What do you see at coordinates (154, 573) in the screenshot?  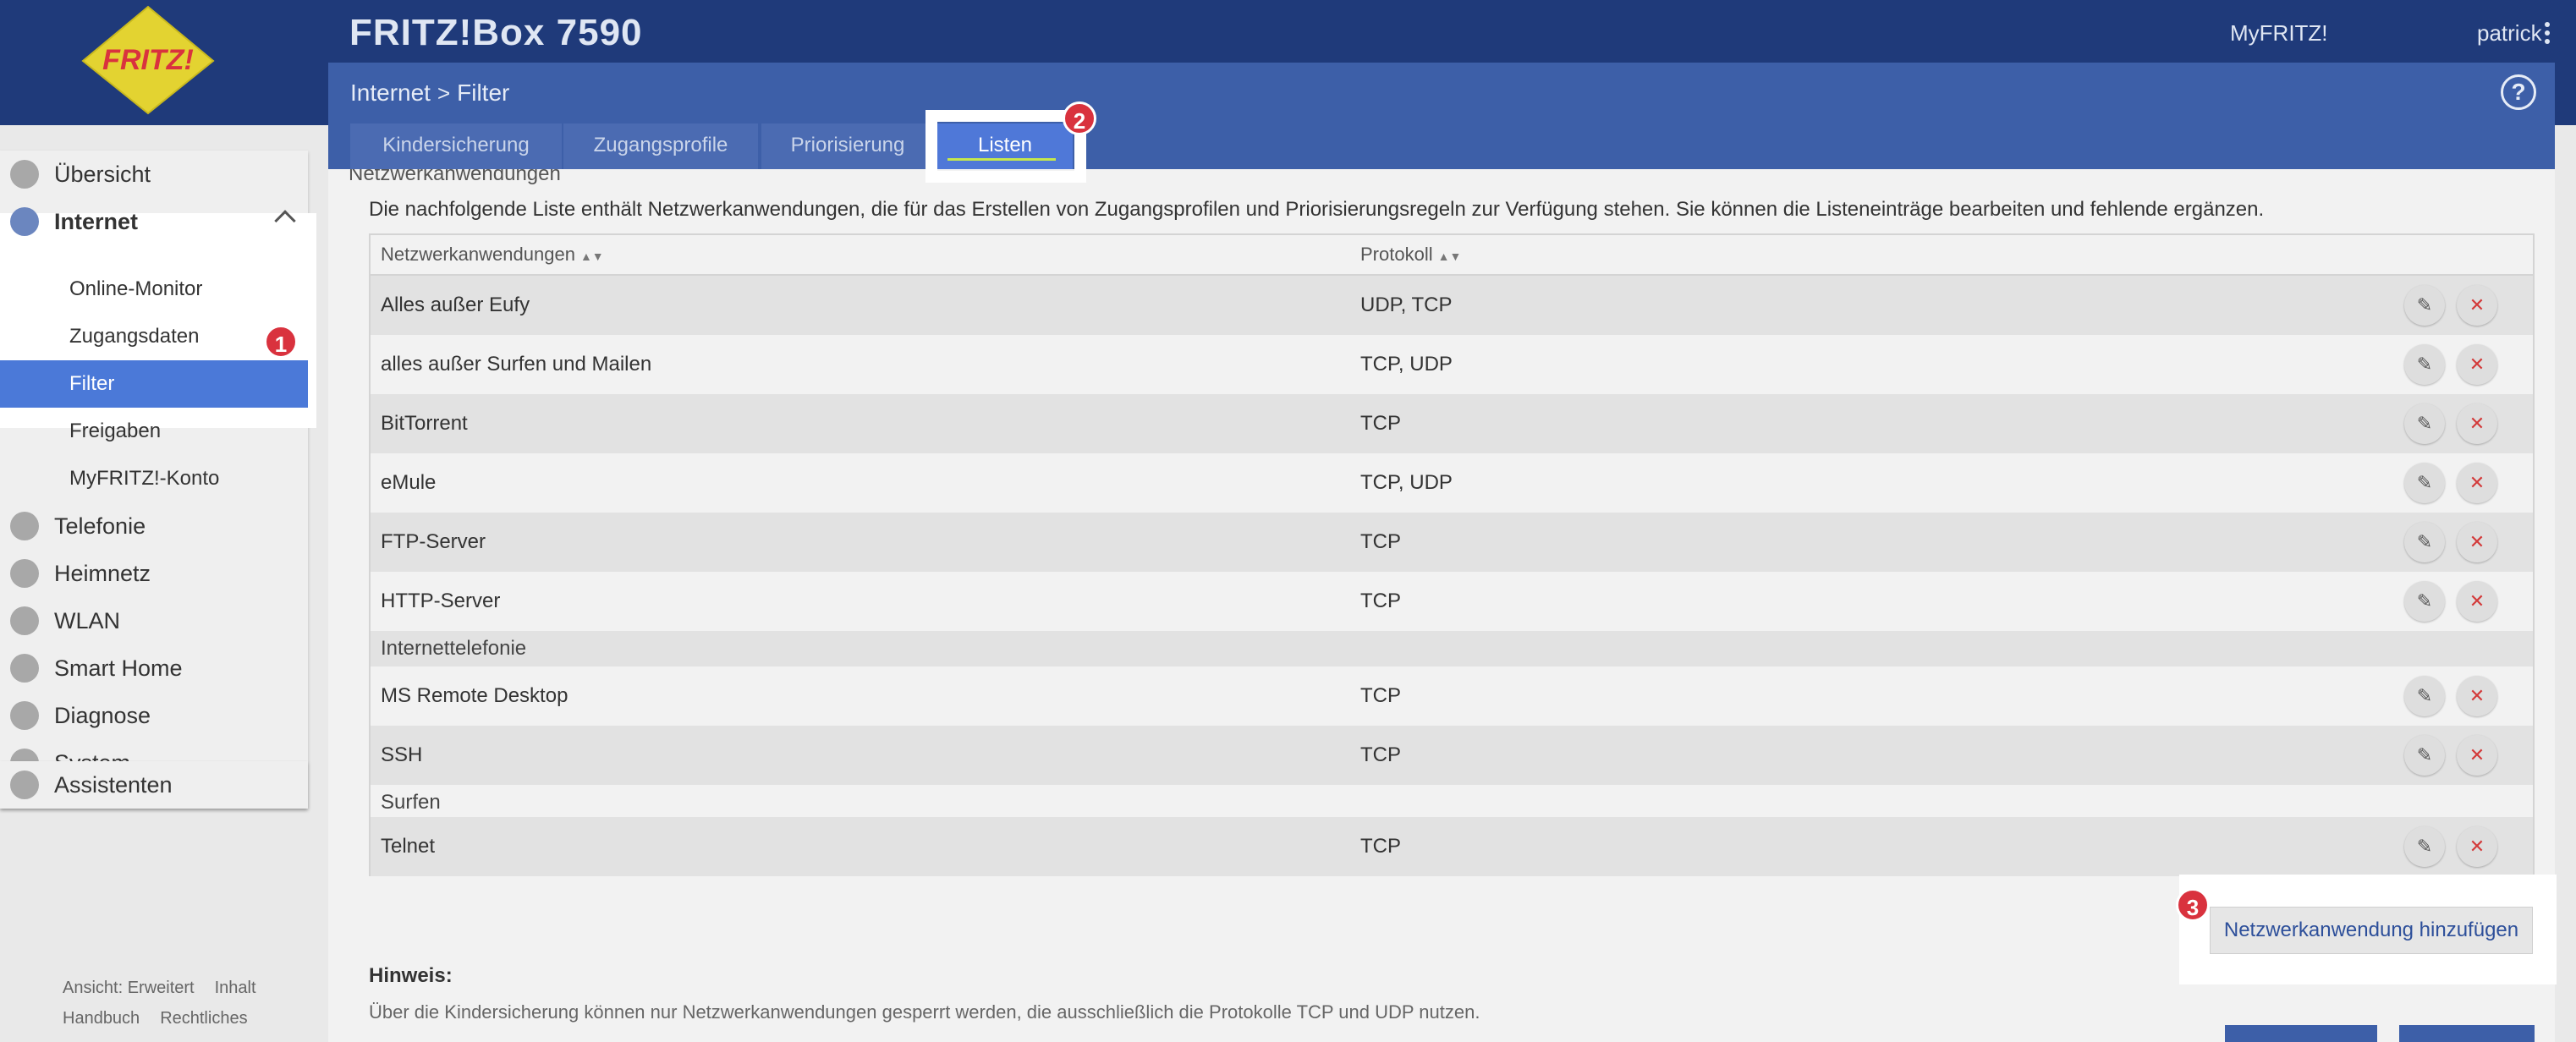 I see `sidebar-item-heimnetz: Heimnetz` at bounding box center [154, 573].